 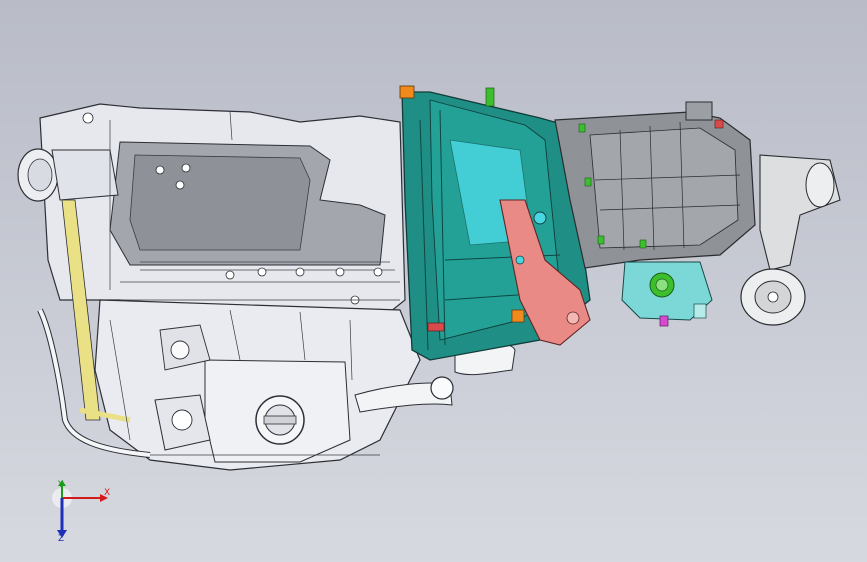 What do you see at coordinates (655, 185) in the screenshot?
I see `gearbox-housing` at bounding box center [655, 185].